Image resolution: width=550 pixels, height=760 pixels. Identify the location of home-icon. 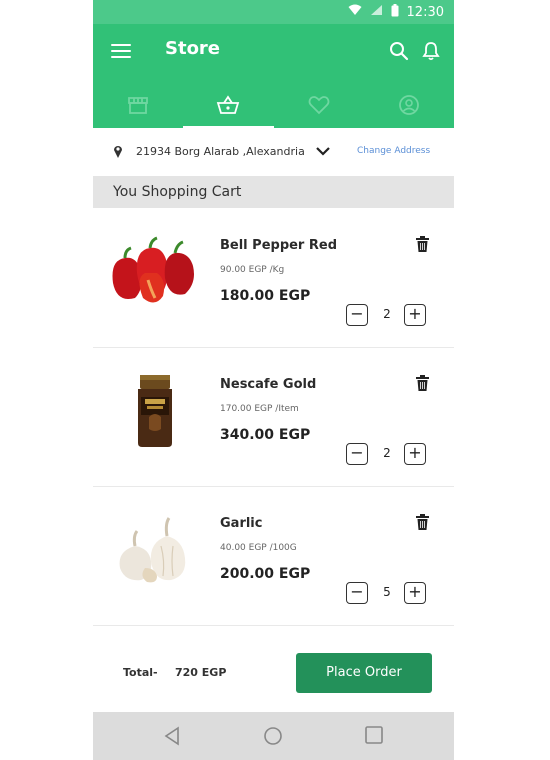
(273, 738).